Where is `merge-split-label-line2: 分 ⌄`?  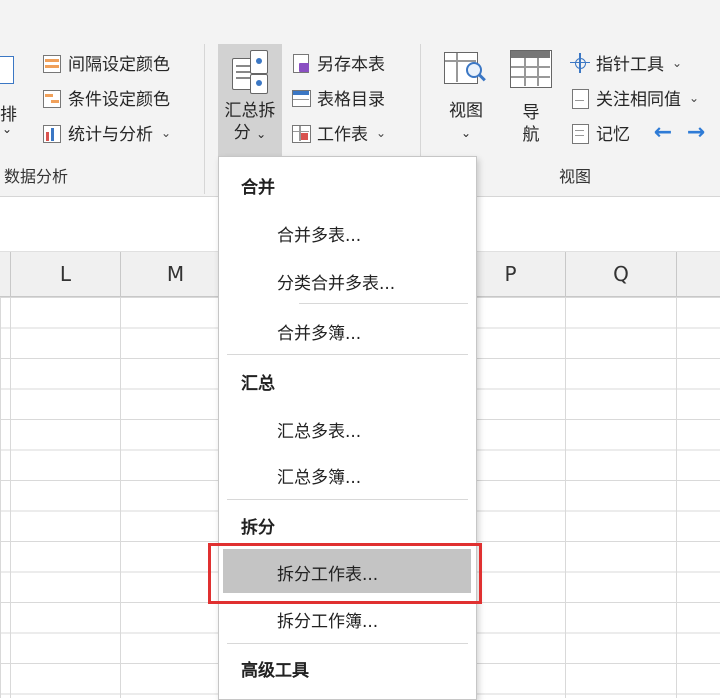 merge-split-label-line2: 分 ⌄ is located at coordinates (250, 133).